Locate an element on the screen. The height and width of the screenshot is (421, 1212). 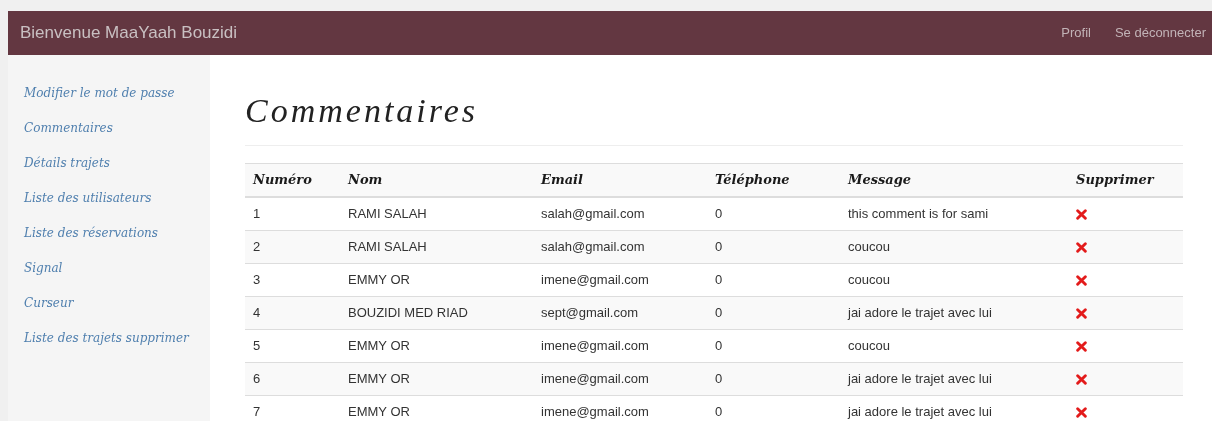
column-header: Message is located at coordinates (880, 180).